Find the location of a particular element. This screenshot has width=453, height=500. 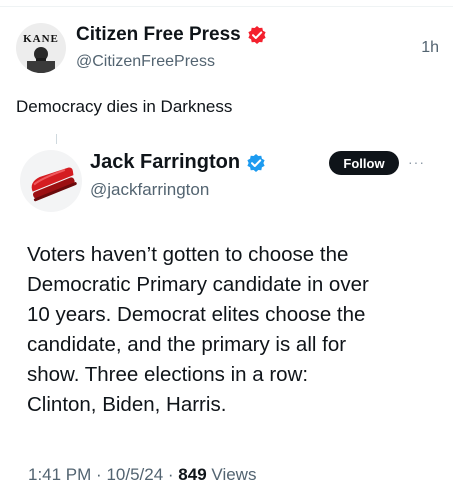

follow-button: Follow is located at coordinates (364, 163).